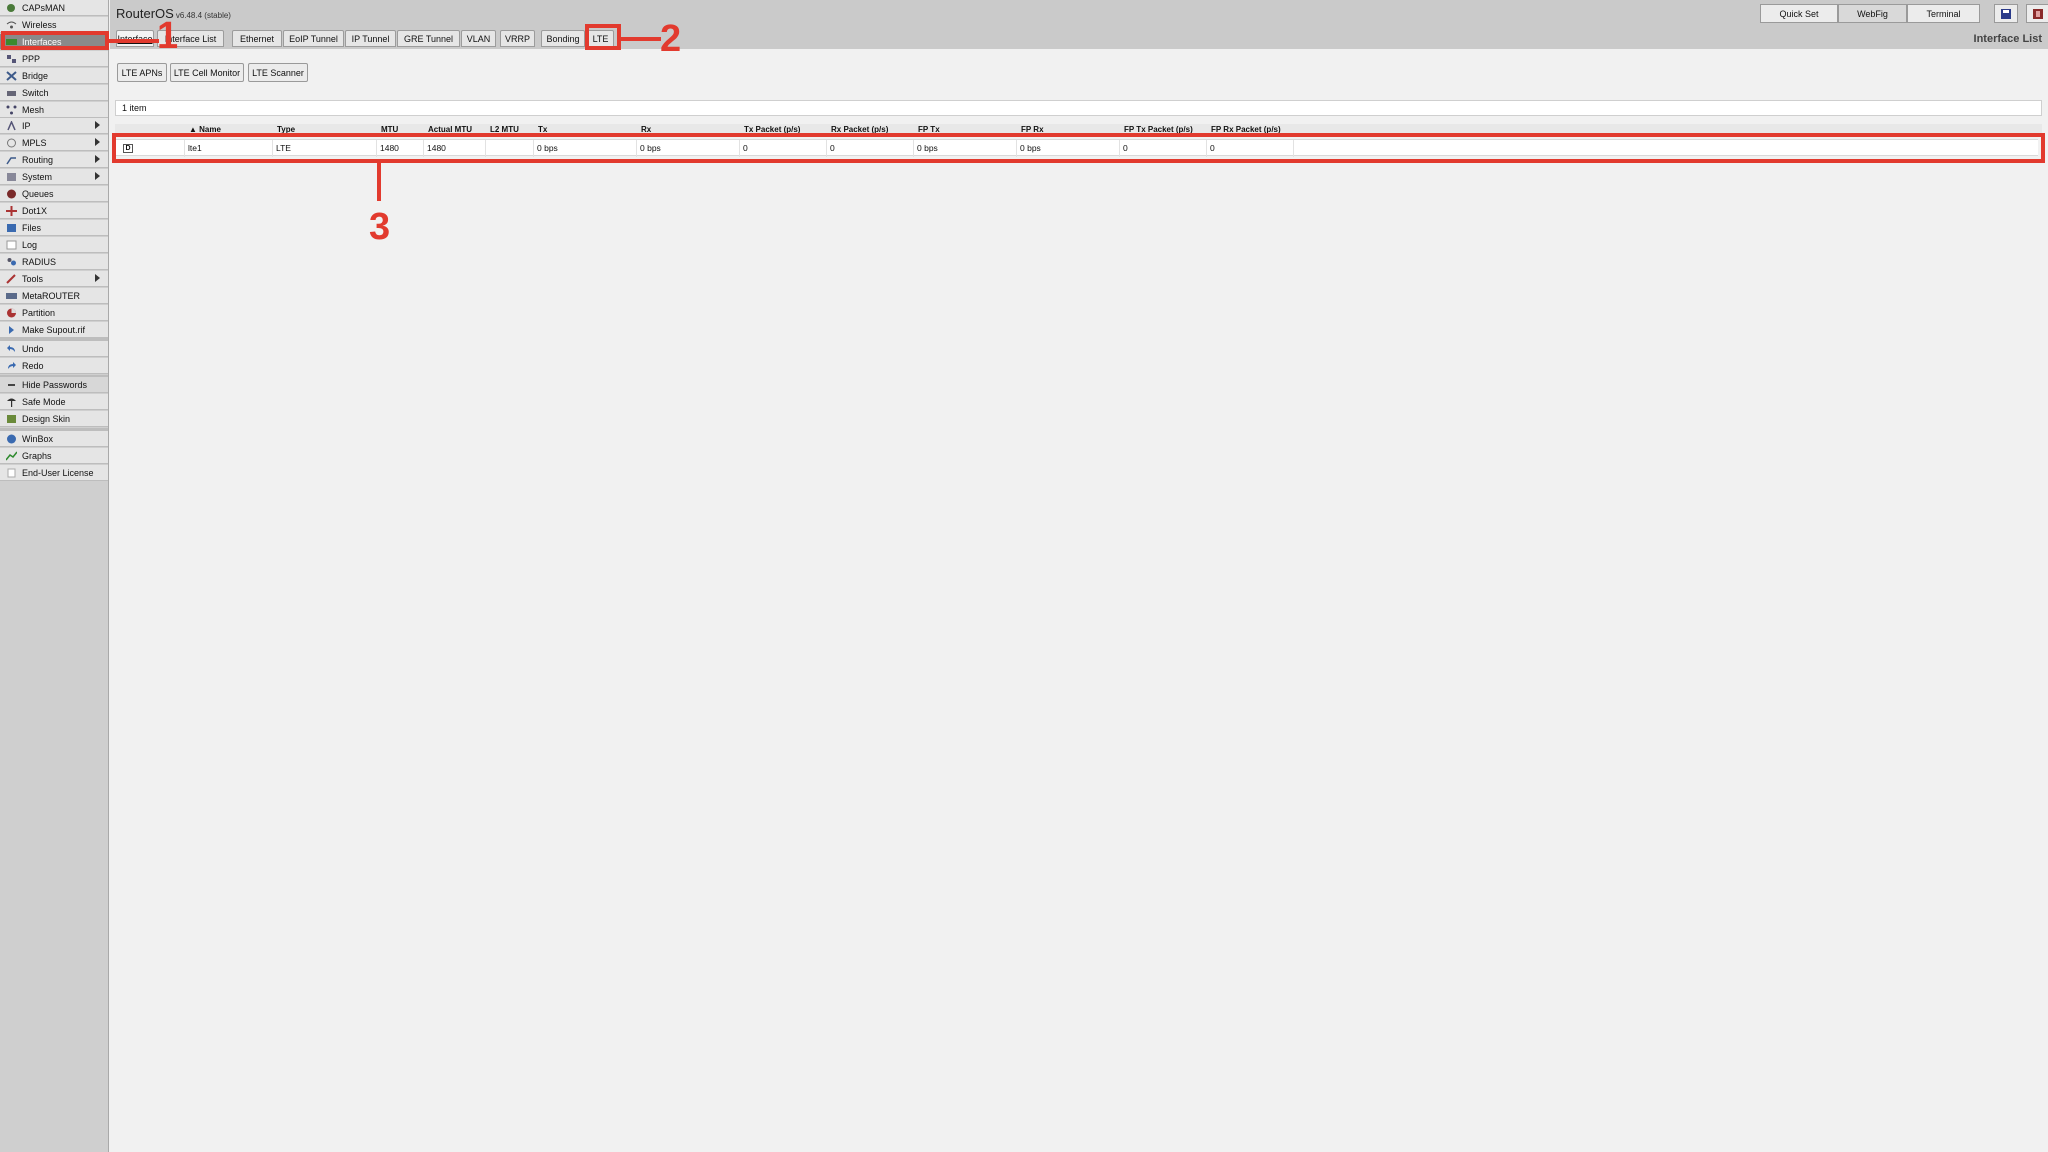 The width and height of the screenshot is (2048, 1152). What do you see at coordinates (11, 93) in the screenshot?
I see `switch-icon` at bounding box center [11, 93].